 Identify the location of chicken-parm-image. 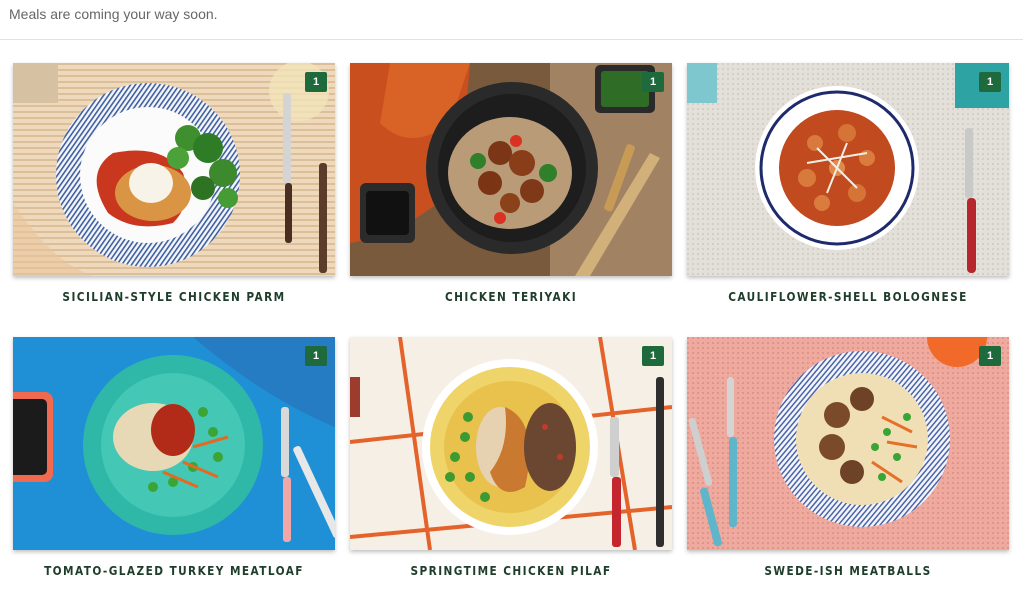
(174, 169).